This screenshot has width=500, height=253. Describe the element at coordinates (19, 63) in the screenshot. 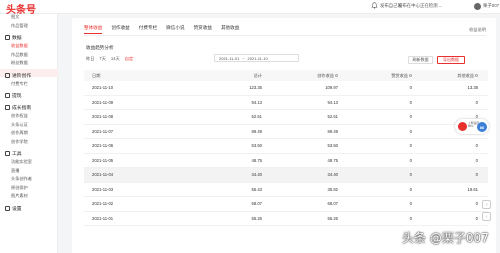

I see `sidebar-item: 粉丝数据` at that location.